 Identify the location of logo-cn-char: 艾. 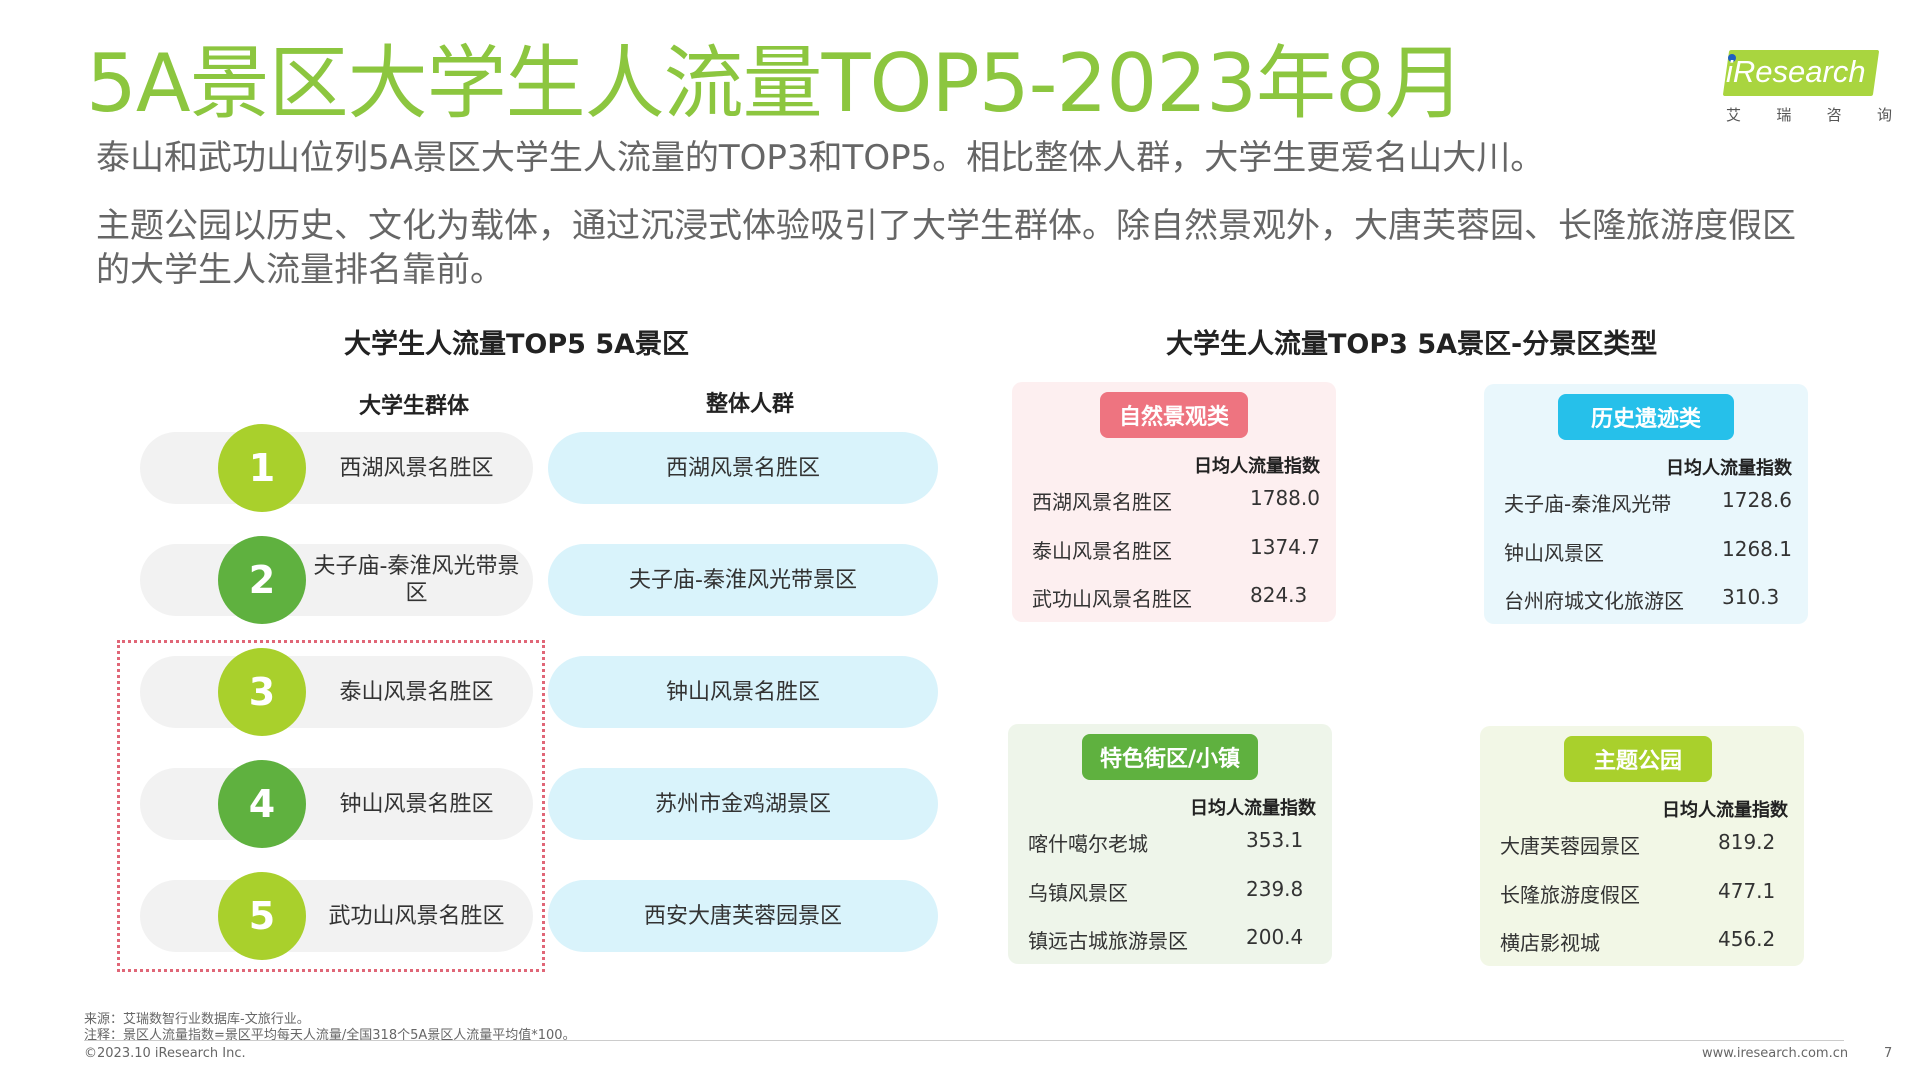
(1734, 115).